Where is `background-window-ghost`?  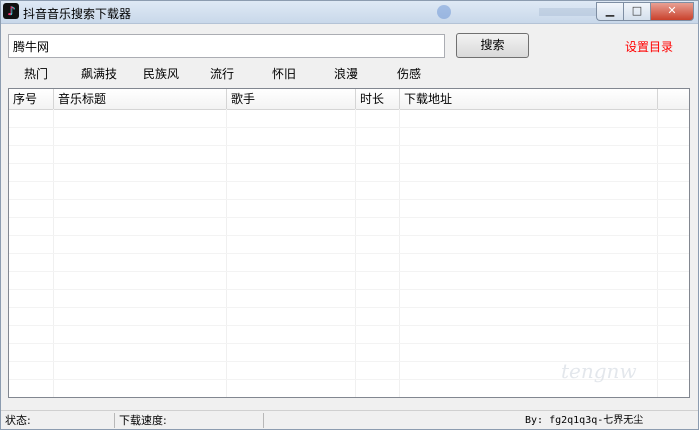
background-window-ghost is located at coordinates (516, 12).